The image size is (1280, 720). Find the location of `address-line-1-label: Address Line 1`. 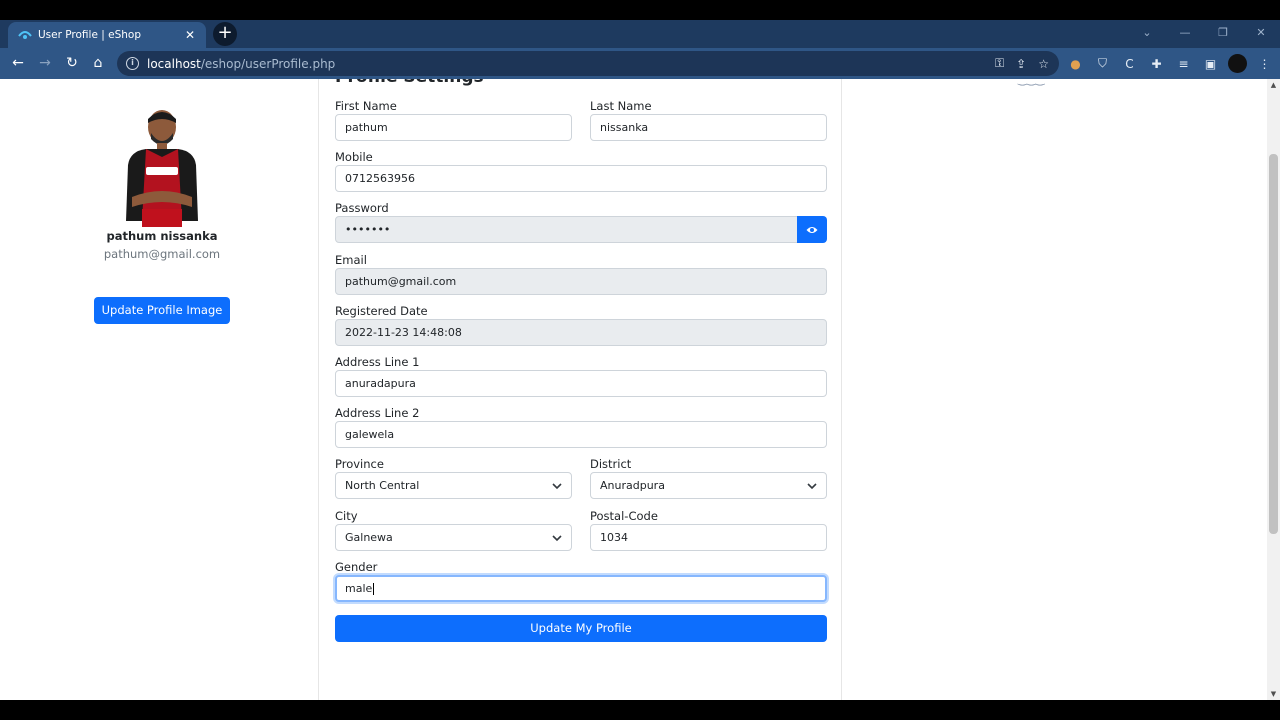

address-line-1-label: Address Line 1 is located at coordinates (377, 362).